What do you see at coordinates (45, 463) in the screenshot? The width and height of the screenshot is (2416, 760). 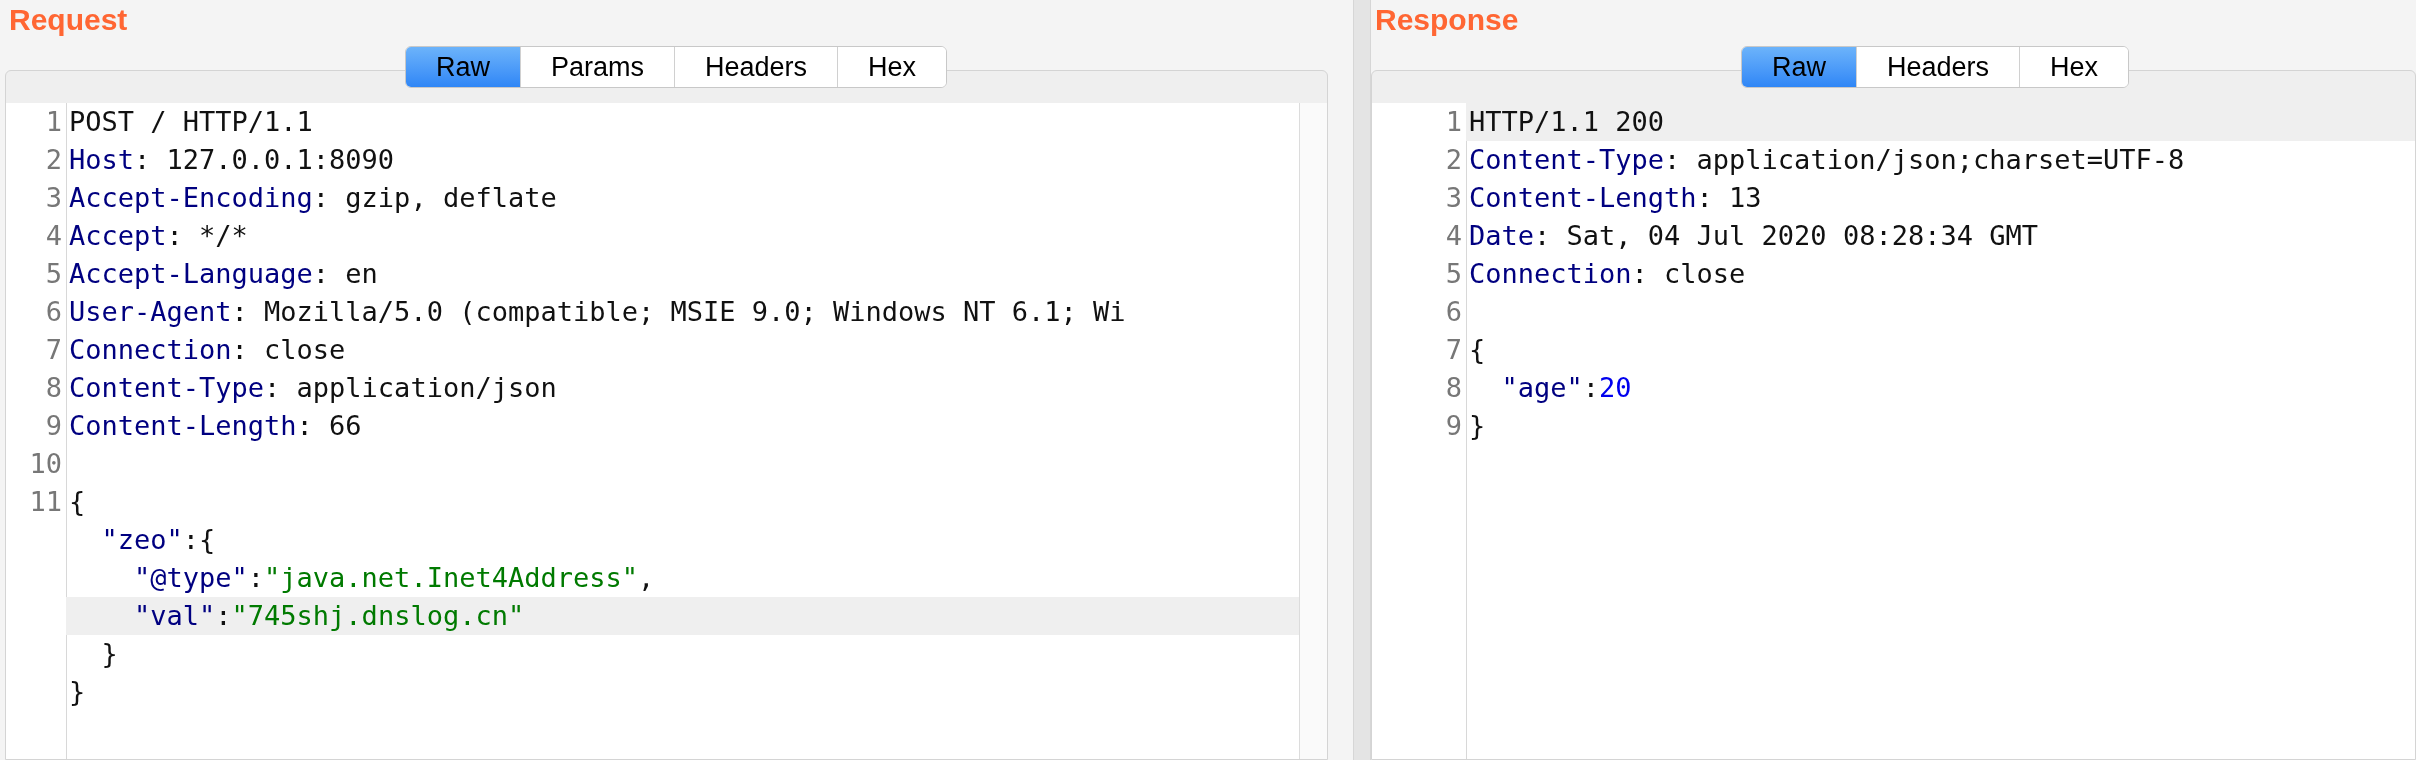 I see `line-number: 10` at bounding box center [45, 463].